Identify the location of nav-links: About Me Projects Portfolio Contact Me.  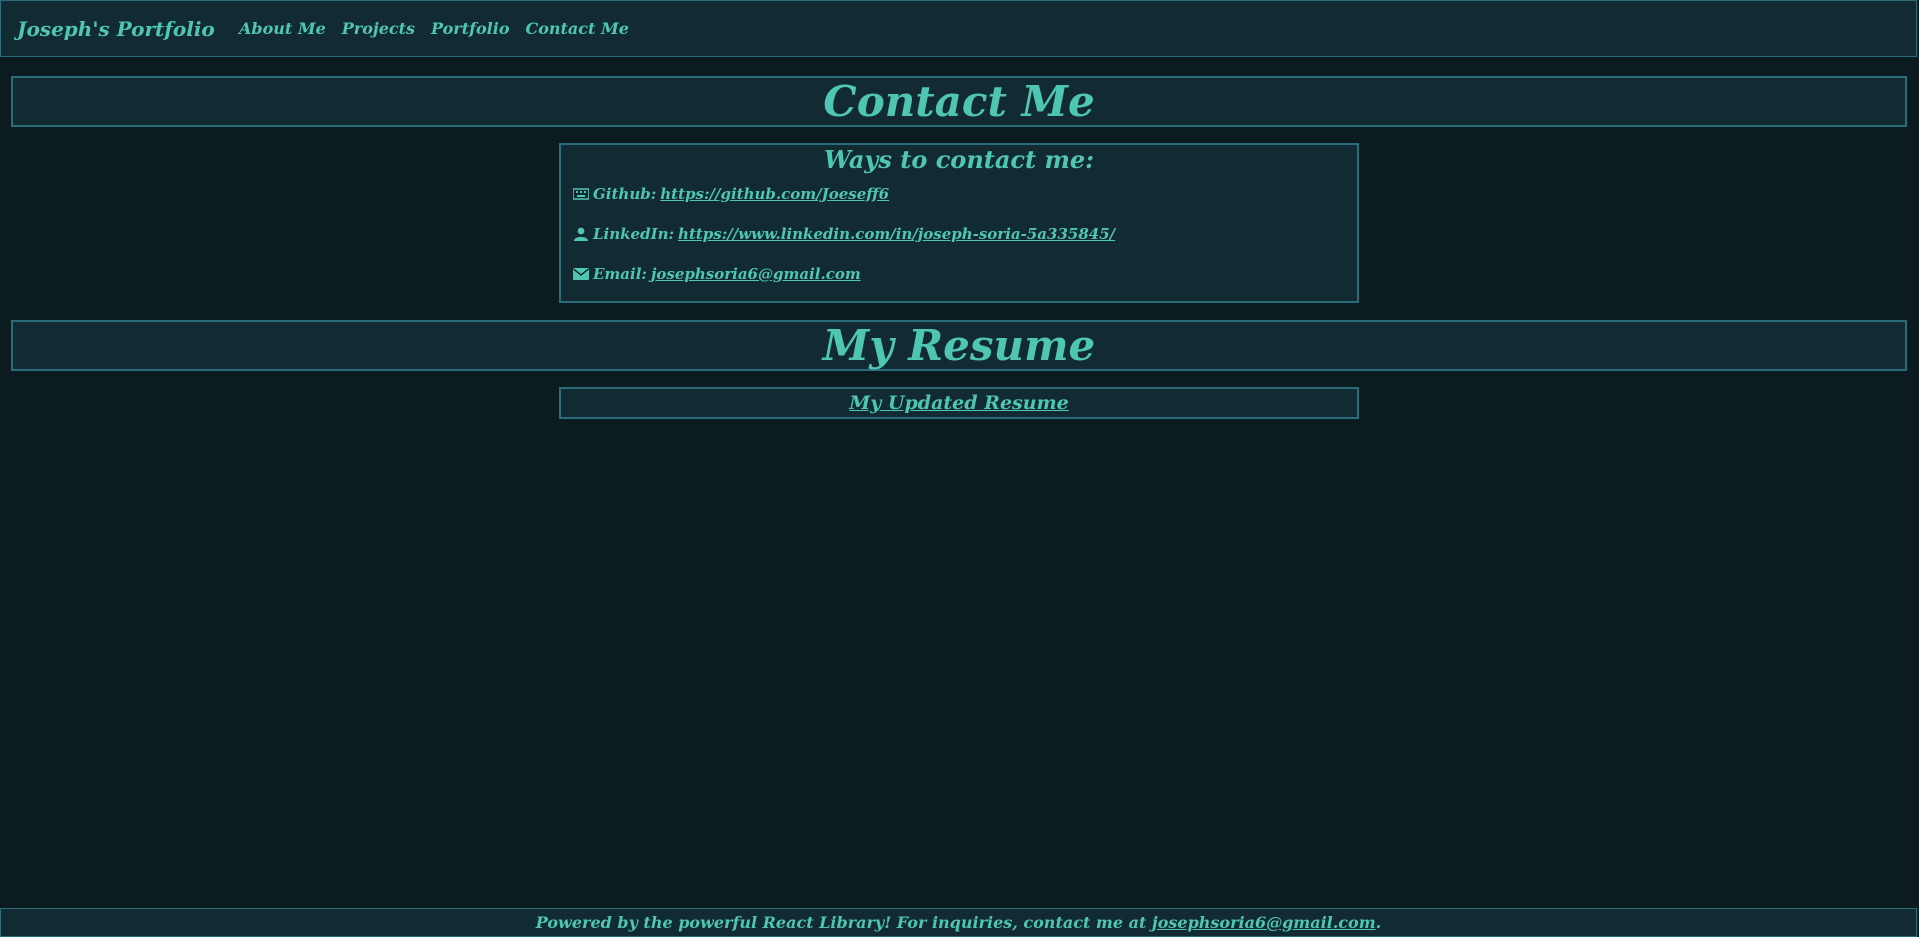
(434, 28).